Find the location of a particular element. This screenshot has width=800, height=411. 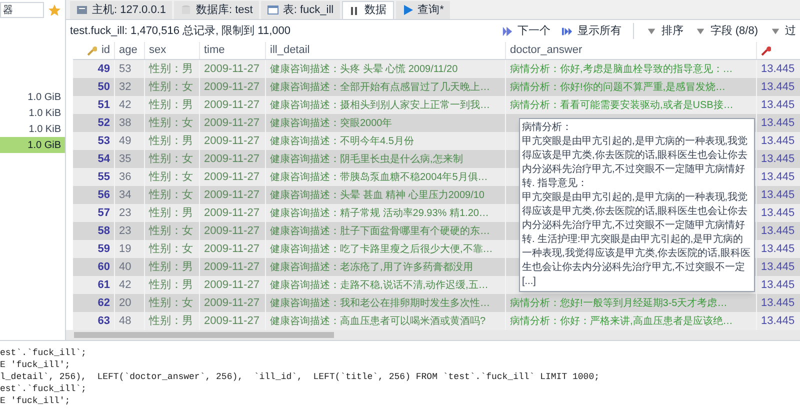

database-icon is located at coordinates (186, 10).